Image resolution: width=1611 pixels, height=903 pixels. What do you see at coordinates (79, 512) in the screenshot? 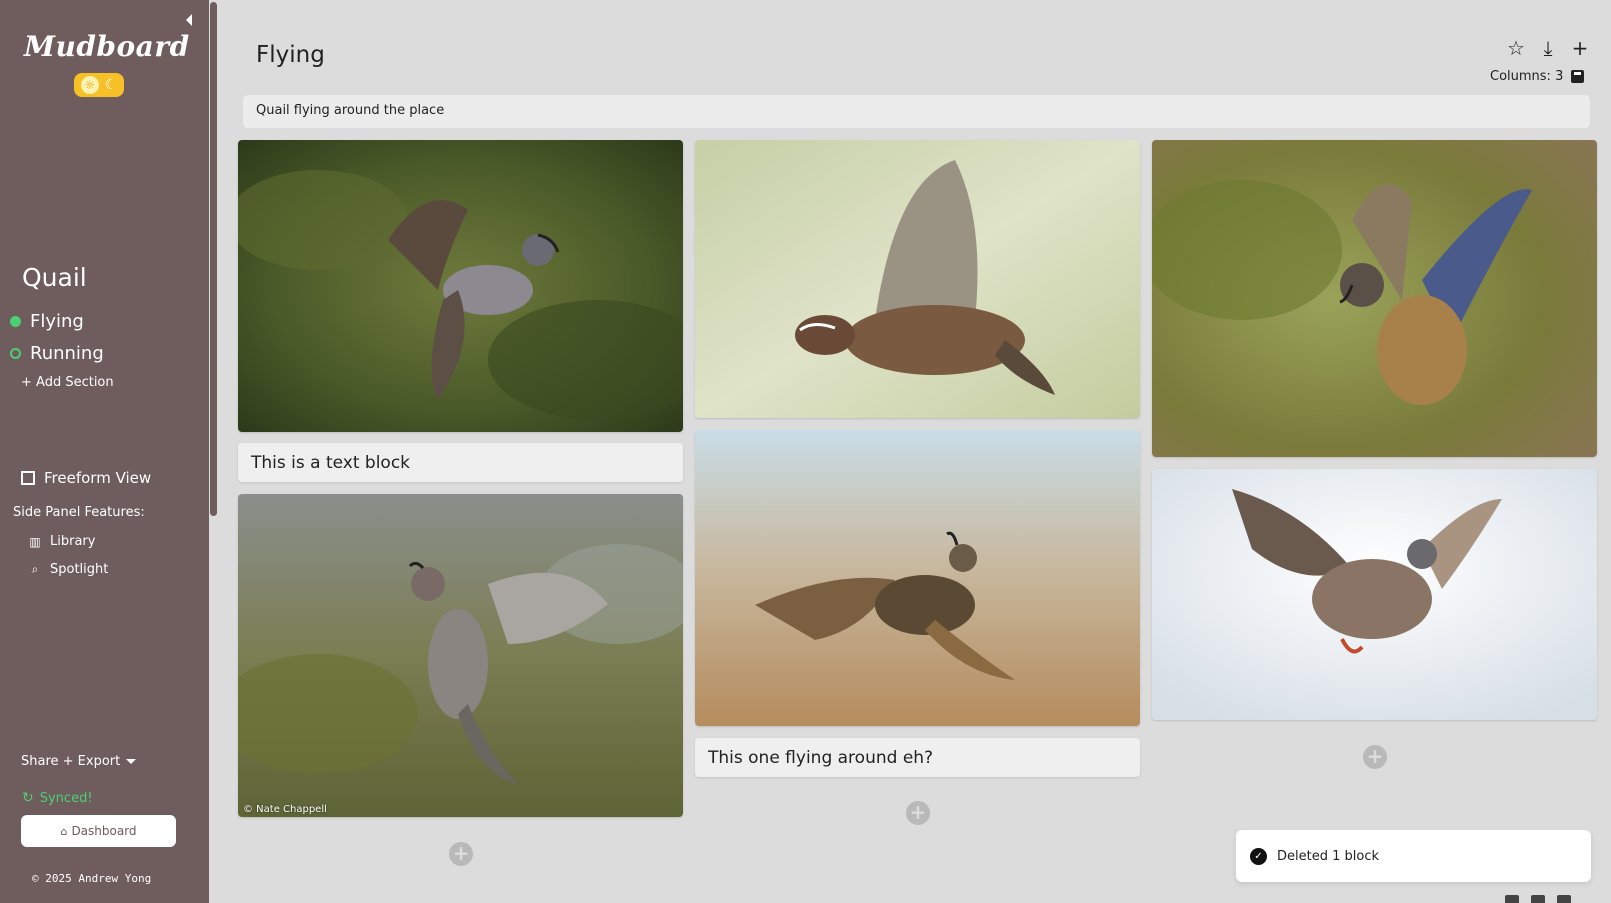
I see `side-panel-label: Side Panel Features:` at bounding box center [79, 512].